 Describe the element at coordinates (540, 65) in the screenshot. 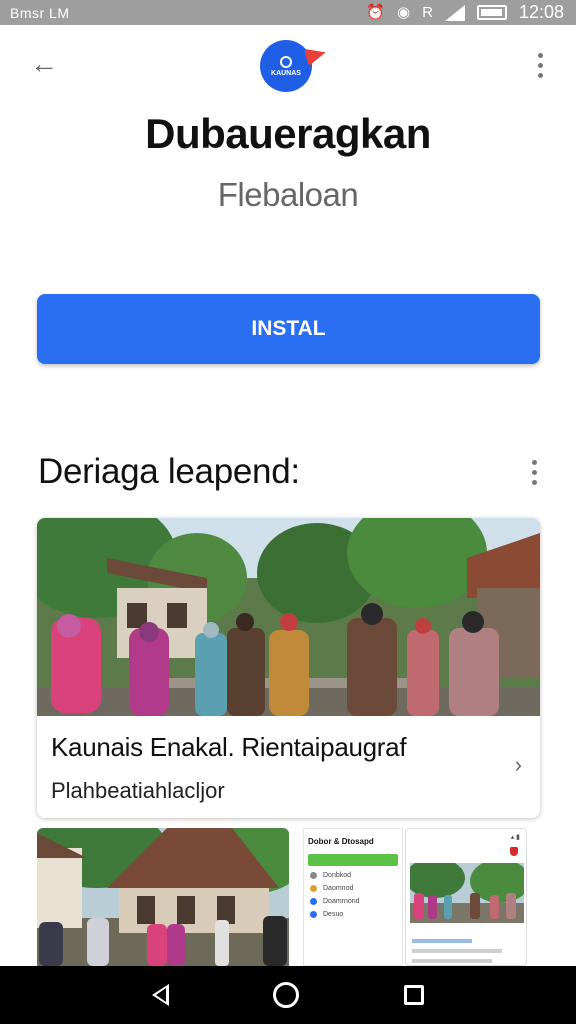

I see `more-vert-icon` at that location.